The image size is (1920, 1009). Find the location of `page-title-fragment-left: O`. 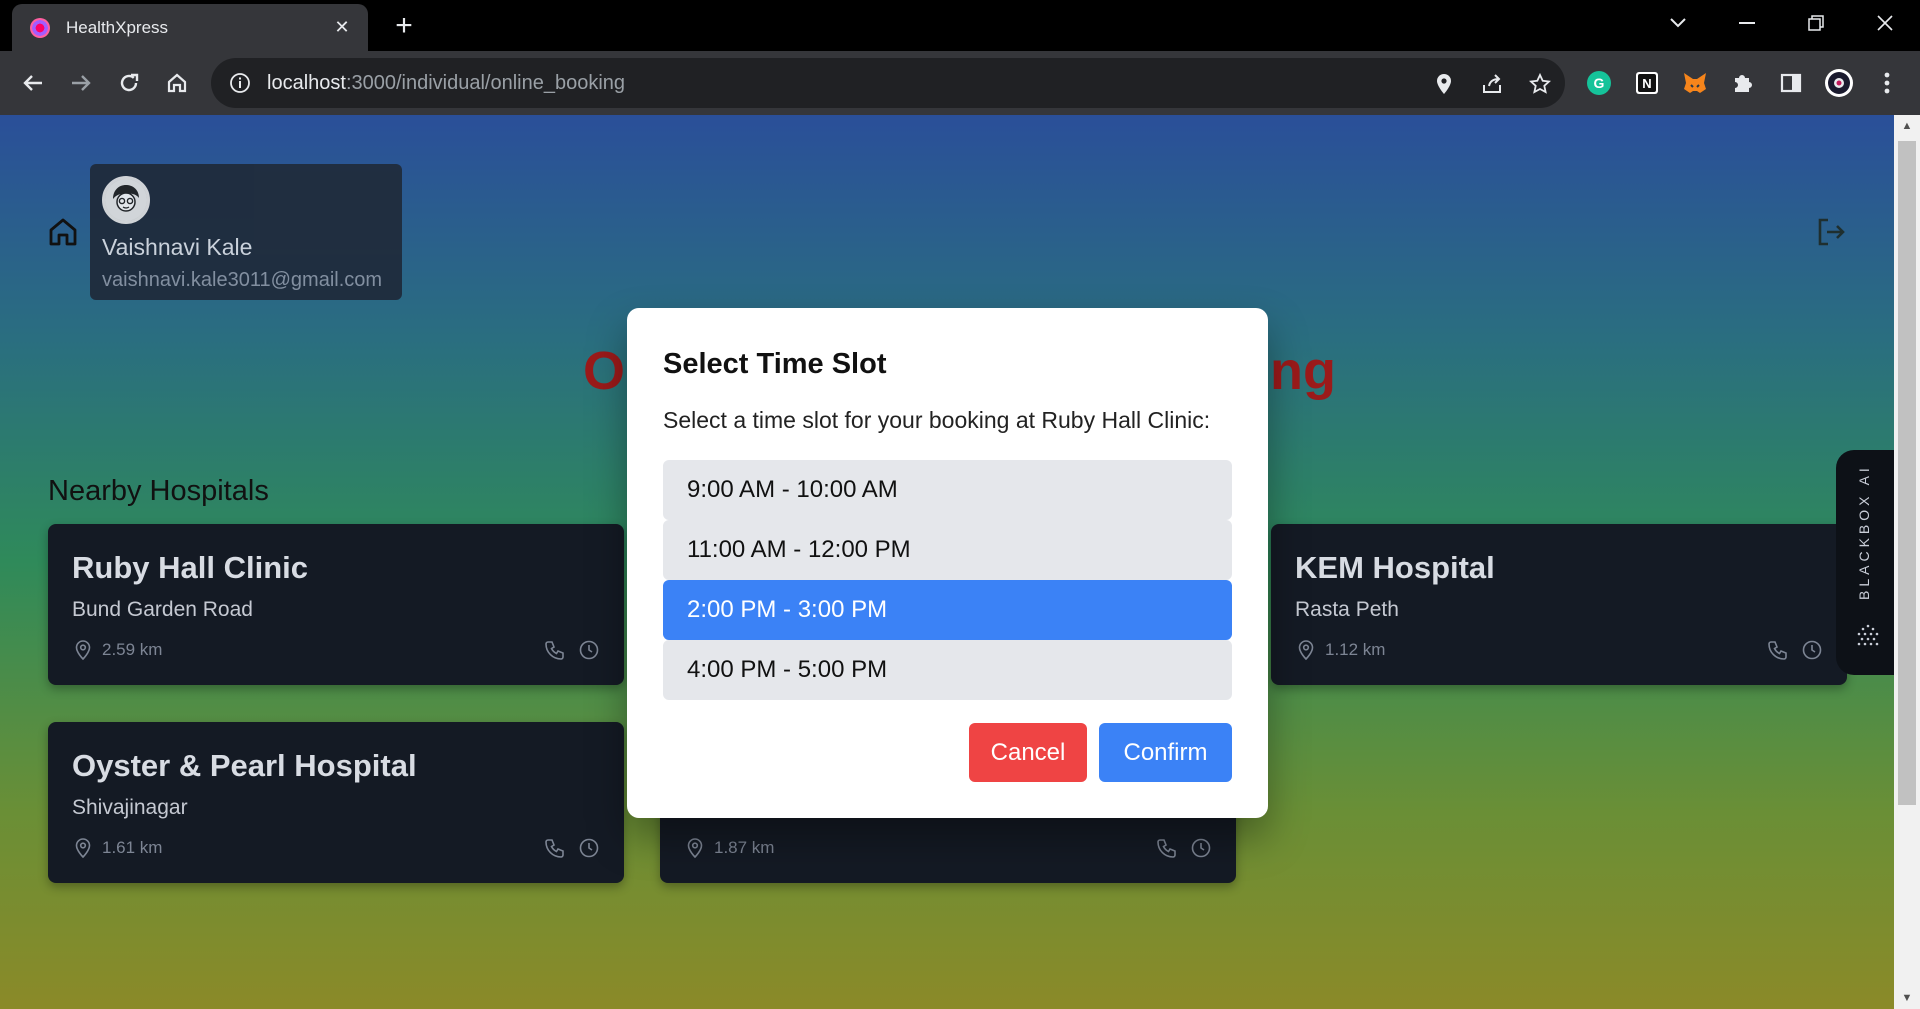

page-title-fragment-left: O is located at coordinates (604, 371).